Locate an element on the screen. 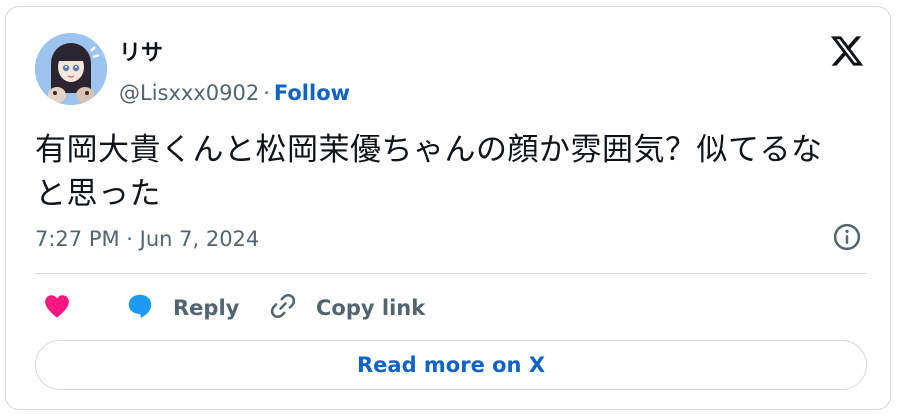 This screenshot has height=417, width=899. author-display-name: リサ is located at coordinates (141, 54).